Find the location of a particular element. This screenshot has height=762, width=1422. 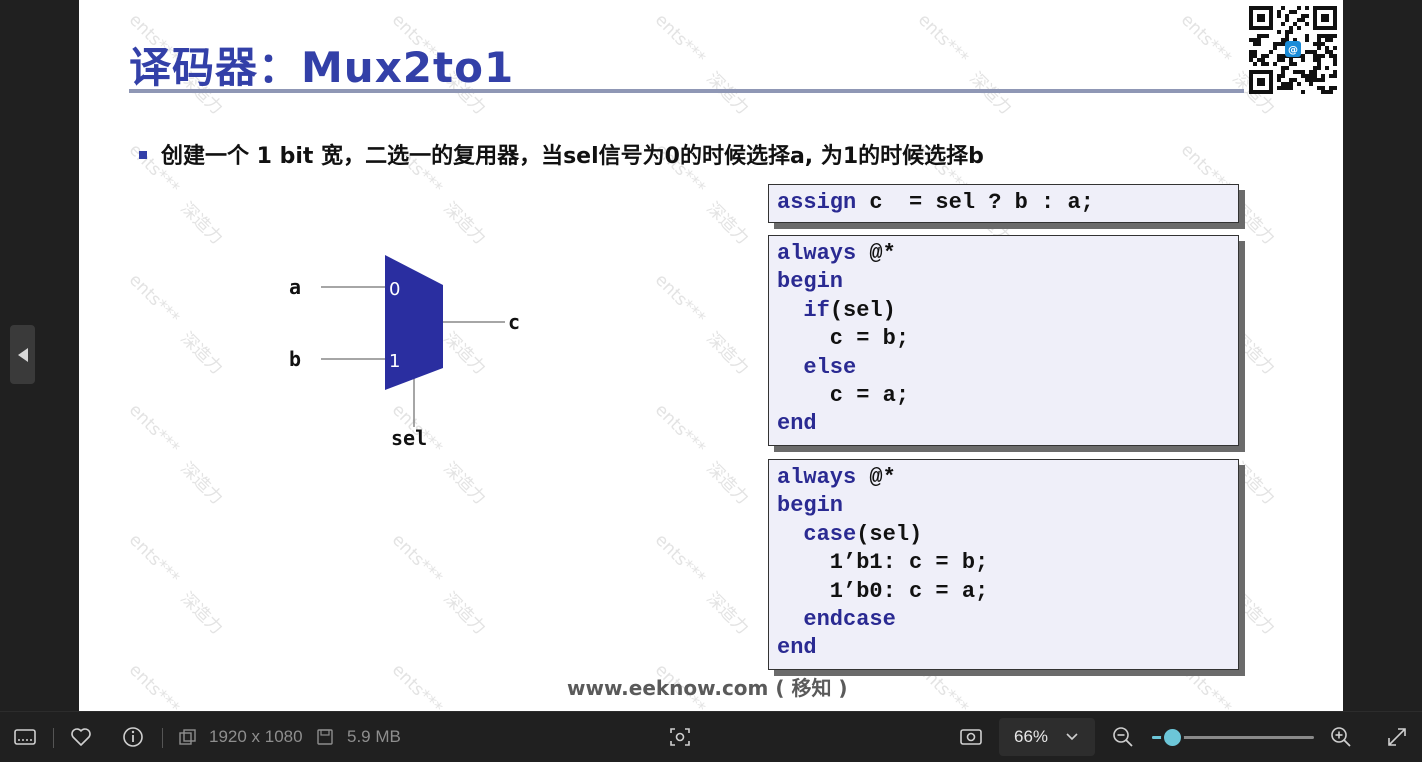

fullscreen-button is located at coordinates (1397, 737).